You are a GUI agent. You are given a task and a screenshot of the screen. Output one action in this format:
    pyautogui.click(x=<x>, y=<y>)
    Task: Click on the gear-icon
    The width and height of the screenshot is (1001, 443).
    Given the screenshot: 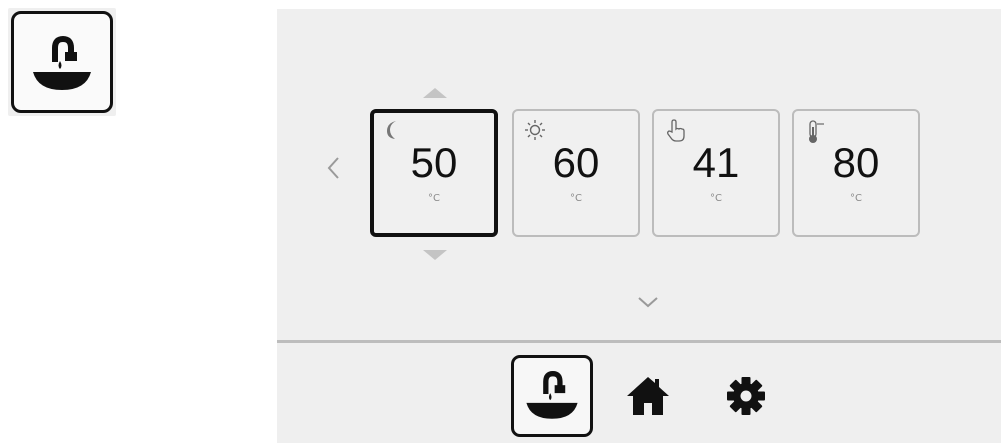 What is the action you would take?
    pyautogui.click(x=746, y=398)
    